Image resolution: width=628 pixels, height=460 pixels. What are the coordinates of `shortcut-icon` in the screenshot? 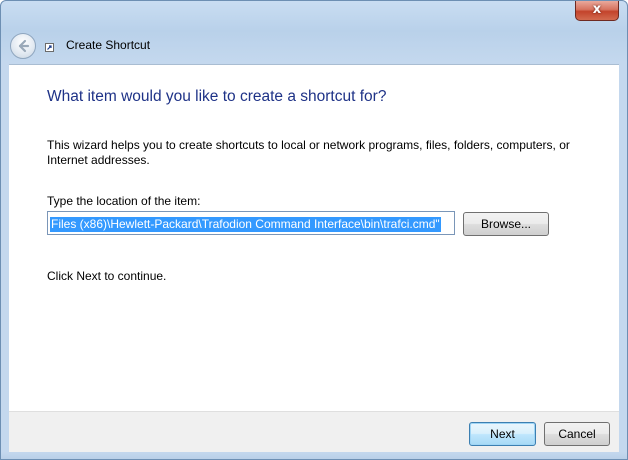 It's located at (49, 47).